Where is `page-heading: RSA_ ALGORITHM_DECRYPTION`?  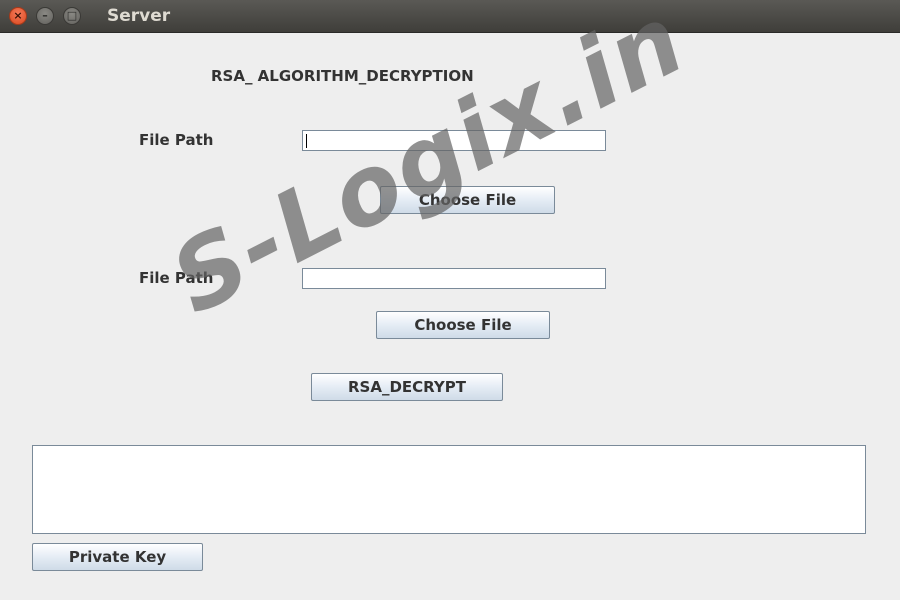 page-heading: RSA_ ALGORITHM_DECRYPTION is located at coordinates (342, 76).